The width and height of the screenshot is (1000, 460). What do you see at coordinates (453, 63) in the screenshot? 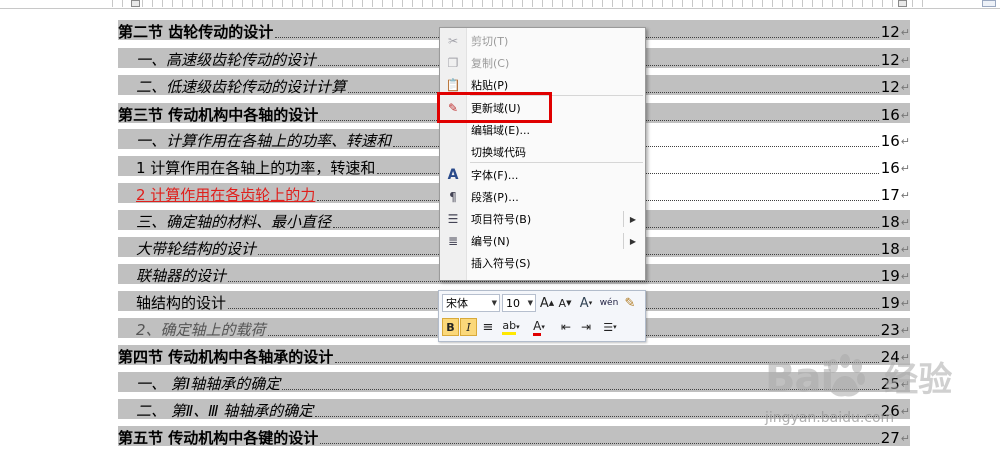
I see `copy-icon: ❐` at bounding box center [453, 63].